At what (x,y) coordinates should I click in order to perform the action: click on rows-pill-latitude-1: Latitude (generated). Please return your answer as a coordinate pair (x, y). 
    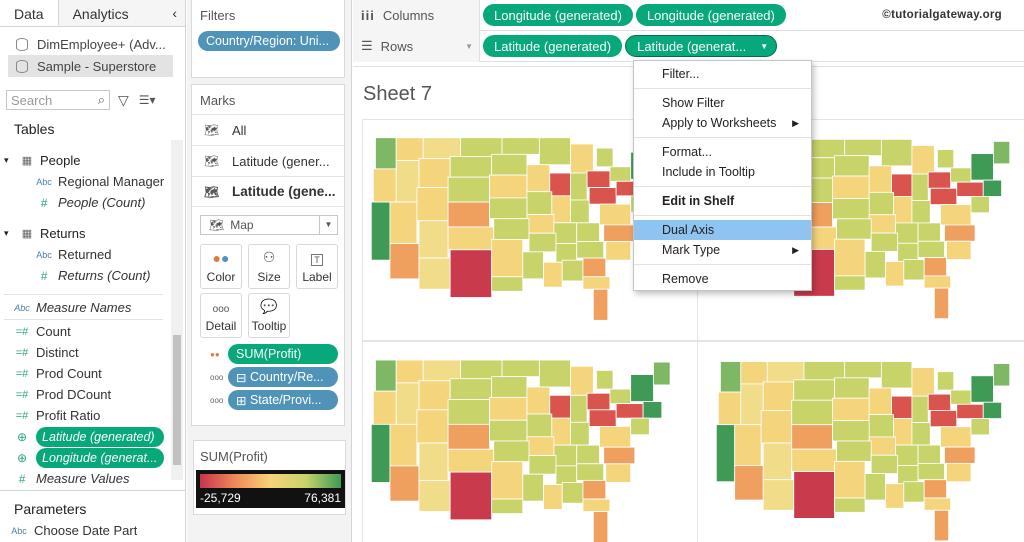
    Looking at the image, I should click on (553, 46).